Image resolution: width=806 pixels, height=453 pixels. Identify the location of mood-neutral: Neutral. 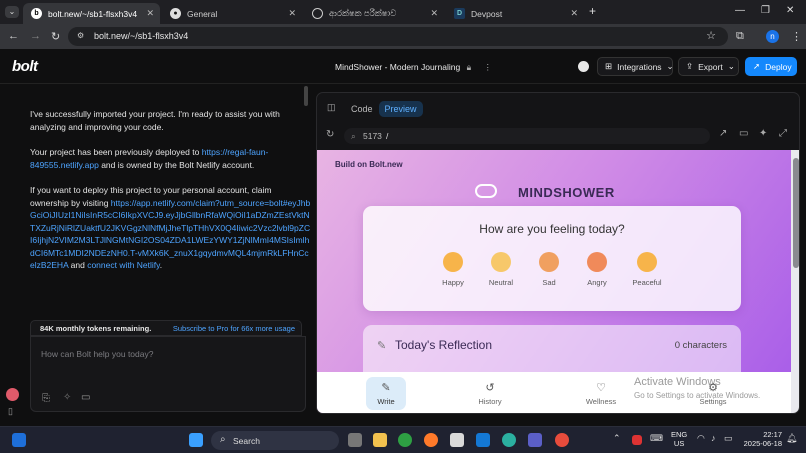
(501, 269).